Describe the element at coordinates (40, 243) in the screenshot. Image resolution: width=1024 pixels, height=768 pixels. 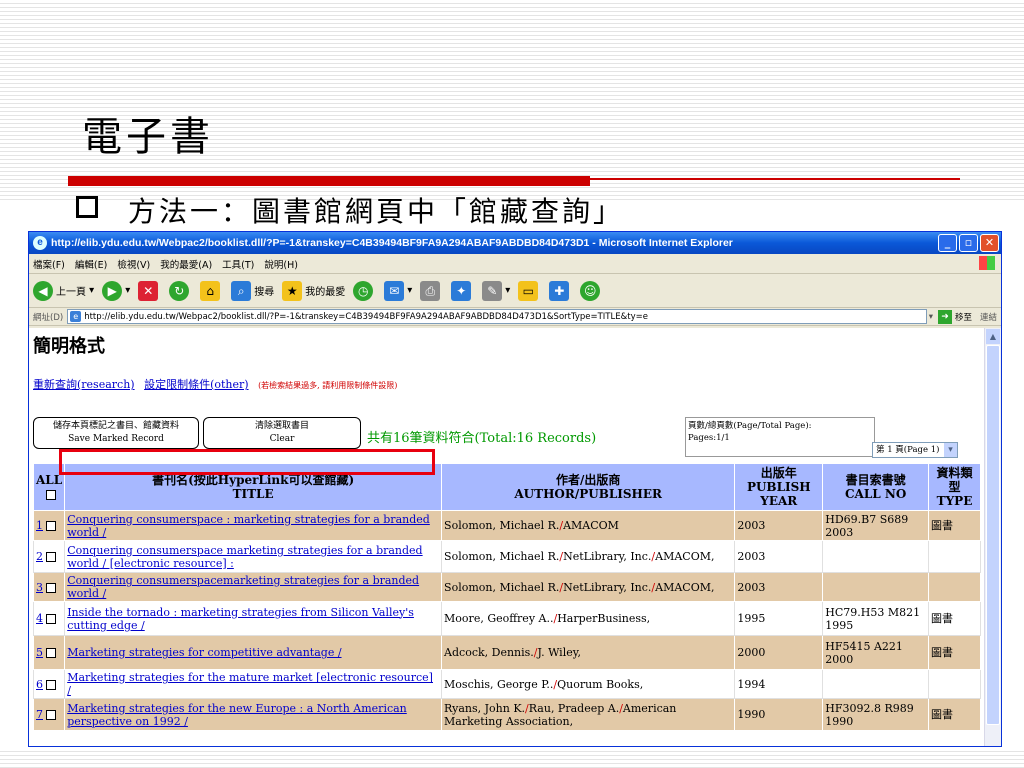
I see `ie-logo-icon: e` at that location.